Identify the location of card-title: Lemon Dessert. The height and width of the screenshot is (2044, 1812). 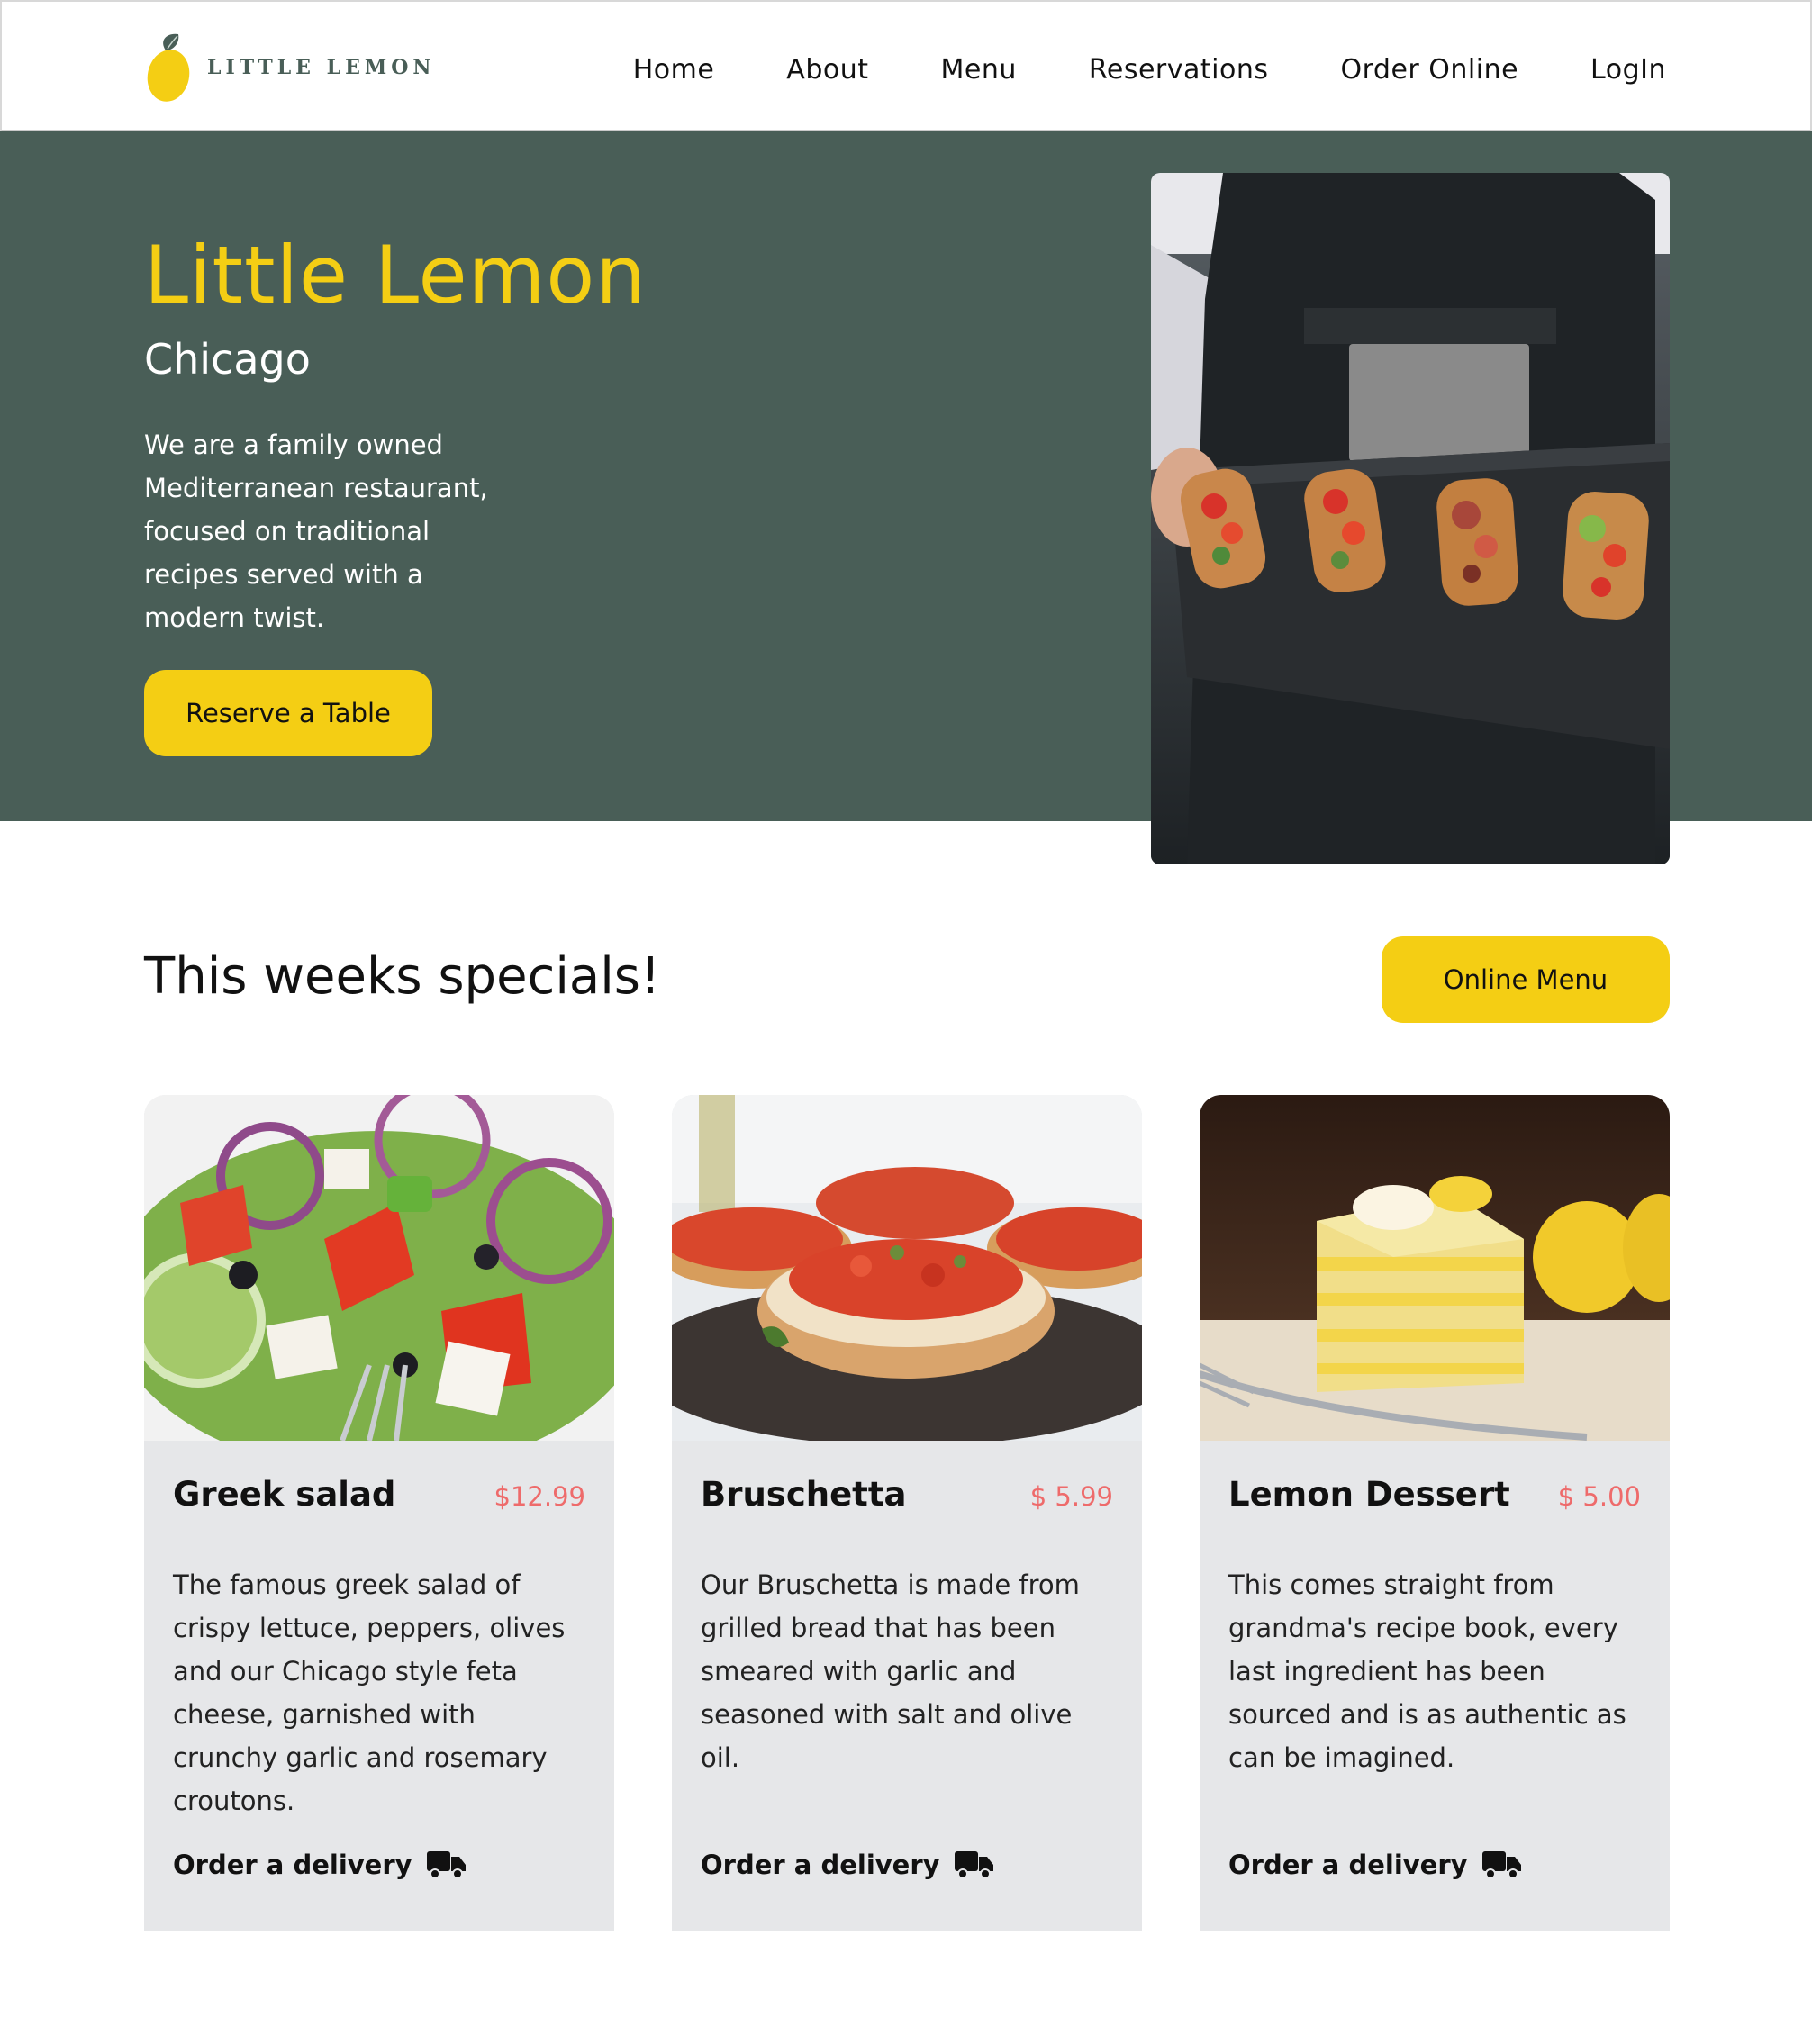
(1369, 1494).